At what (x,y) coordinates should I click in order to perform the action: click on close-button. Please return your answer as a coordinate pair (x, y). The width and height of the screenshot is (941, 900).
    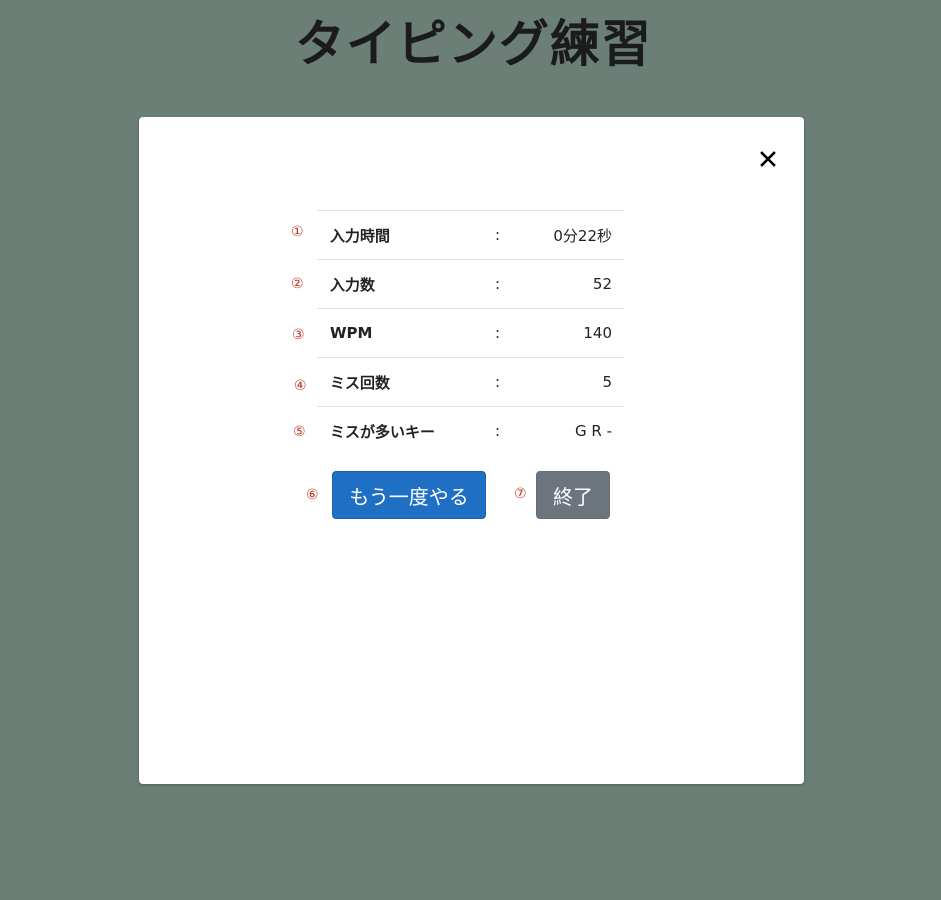
    Looking at the image, I should click on (768, 159).